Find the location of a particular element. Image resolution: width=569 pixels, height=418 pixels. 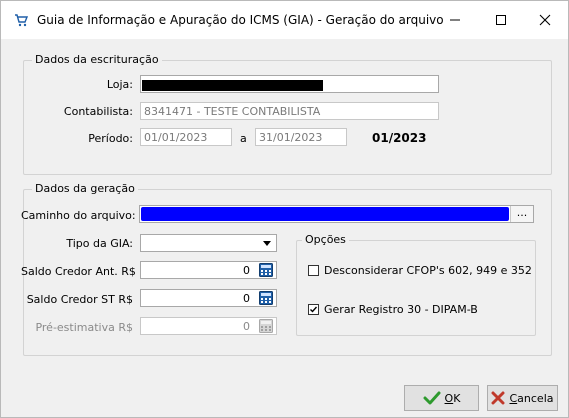

minimize-button is located at coordinates (455, 20).